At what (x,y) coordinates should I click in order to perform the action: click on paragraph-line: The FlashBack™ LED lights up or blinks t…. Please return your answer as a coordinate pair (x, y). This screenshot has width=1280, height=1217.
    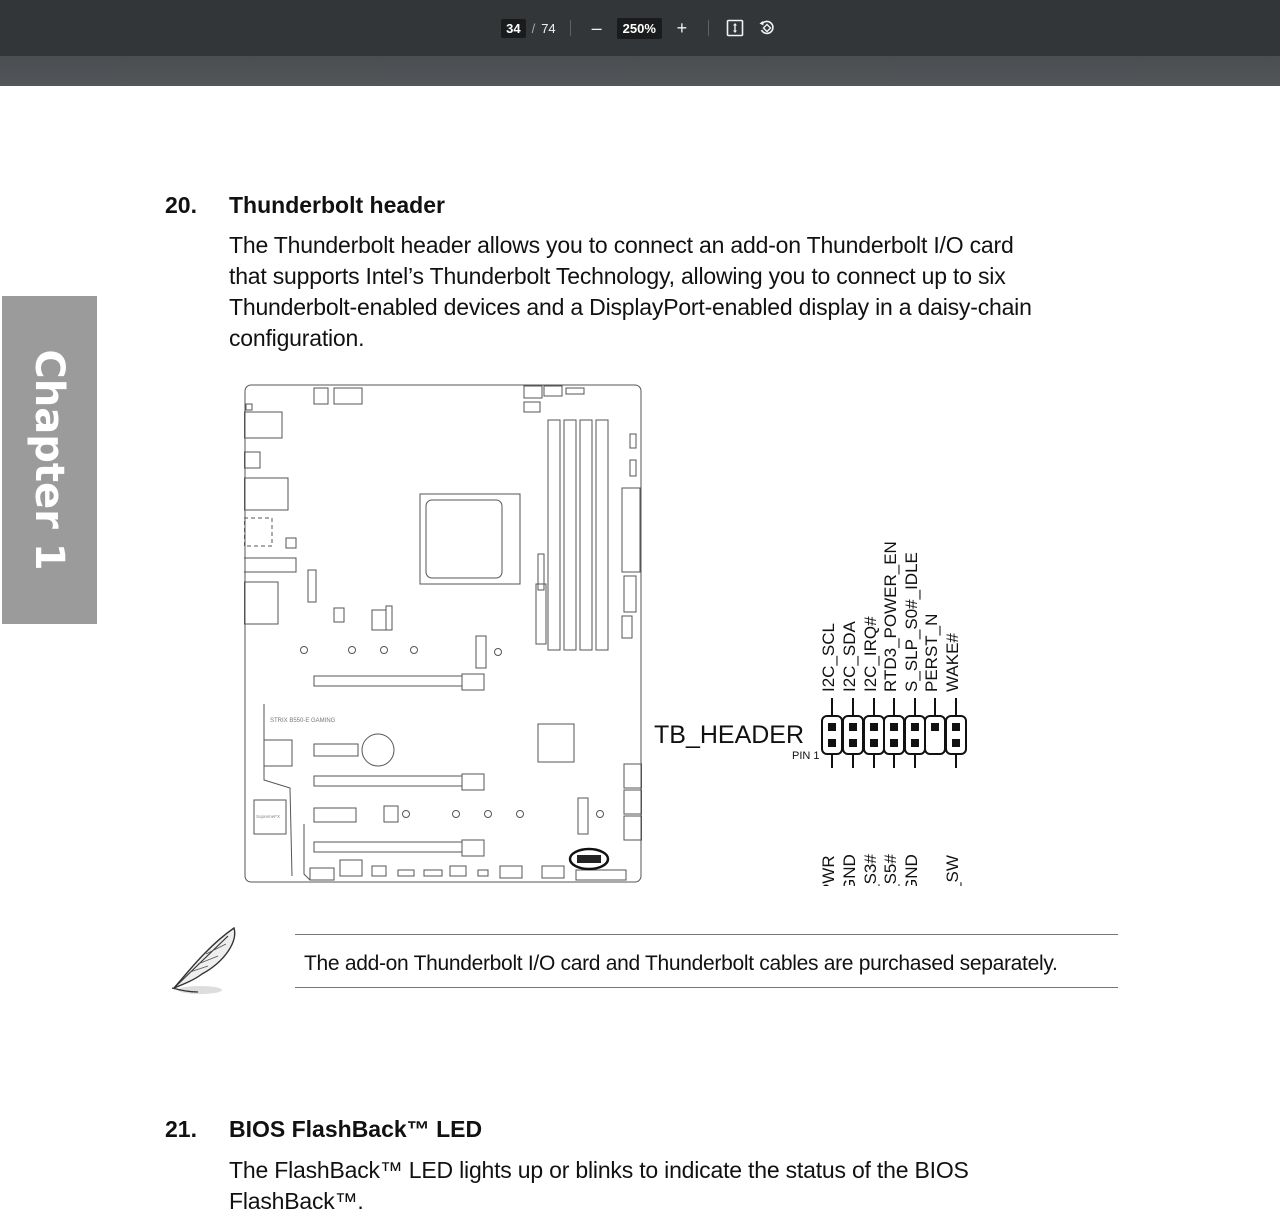
    Looking at the image, I should click on (599, 1170).